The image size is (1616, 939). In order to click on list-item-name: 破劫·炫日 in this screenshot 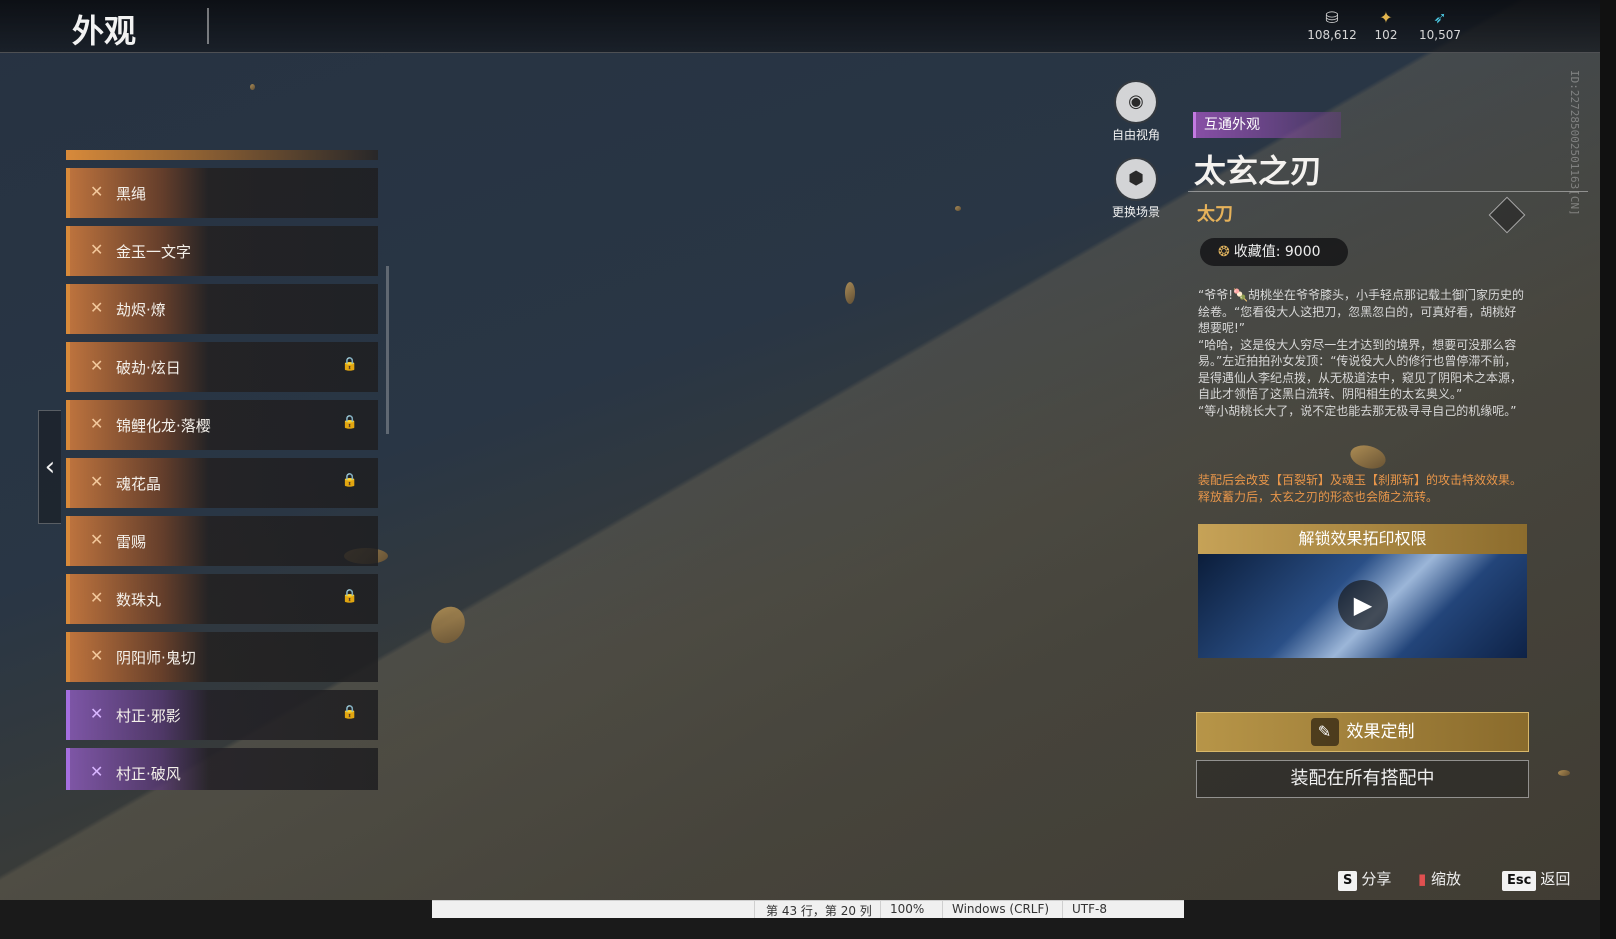, I will do `click(148, 368)`.